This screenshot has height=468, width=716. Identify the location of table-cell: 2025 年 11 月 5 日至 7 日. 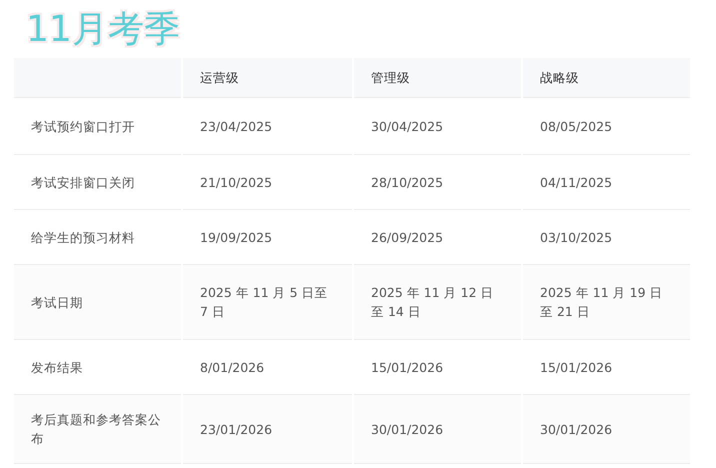
(267, 302).